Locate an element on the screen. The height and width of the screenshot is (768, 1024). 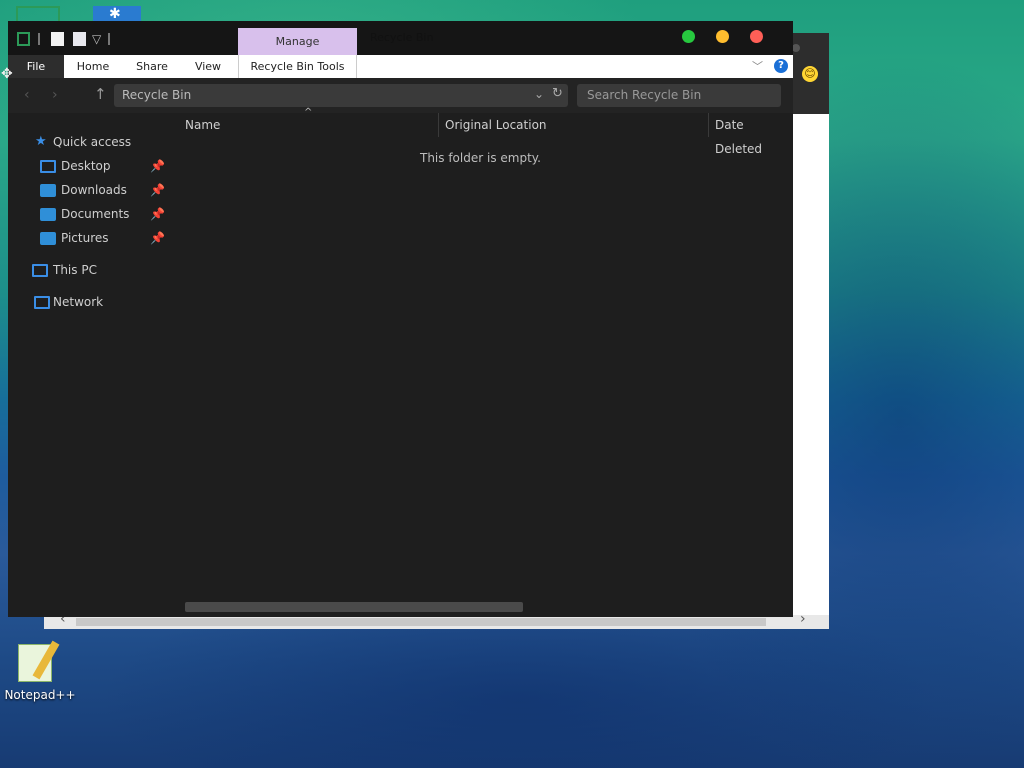
nav-item-quick-access: ★ Quick access is located at coordinates (88, 143).